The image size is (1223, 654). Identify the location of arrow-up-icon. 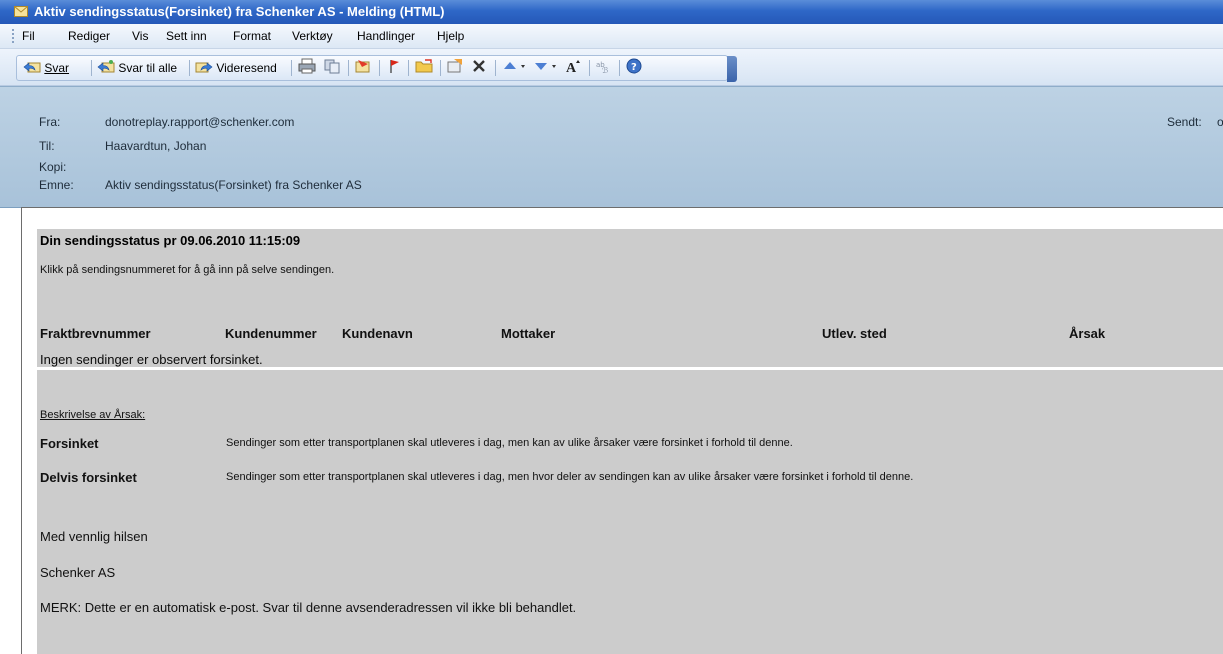
(514, 65).